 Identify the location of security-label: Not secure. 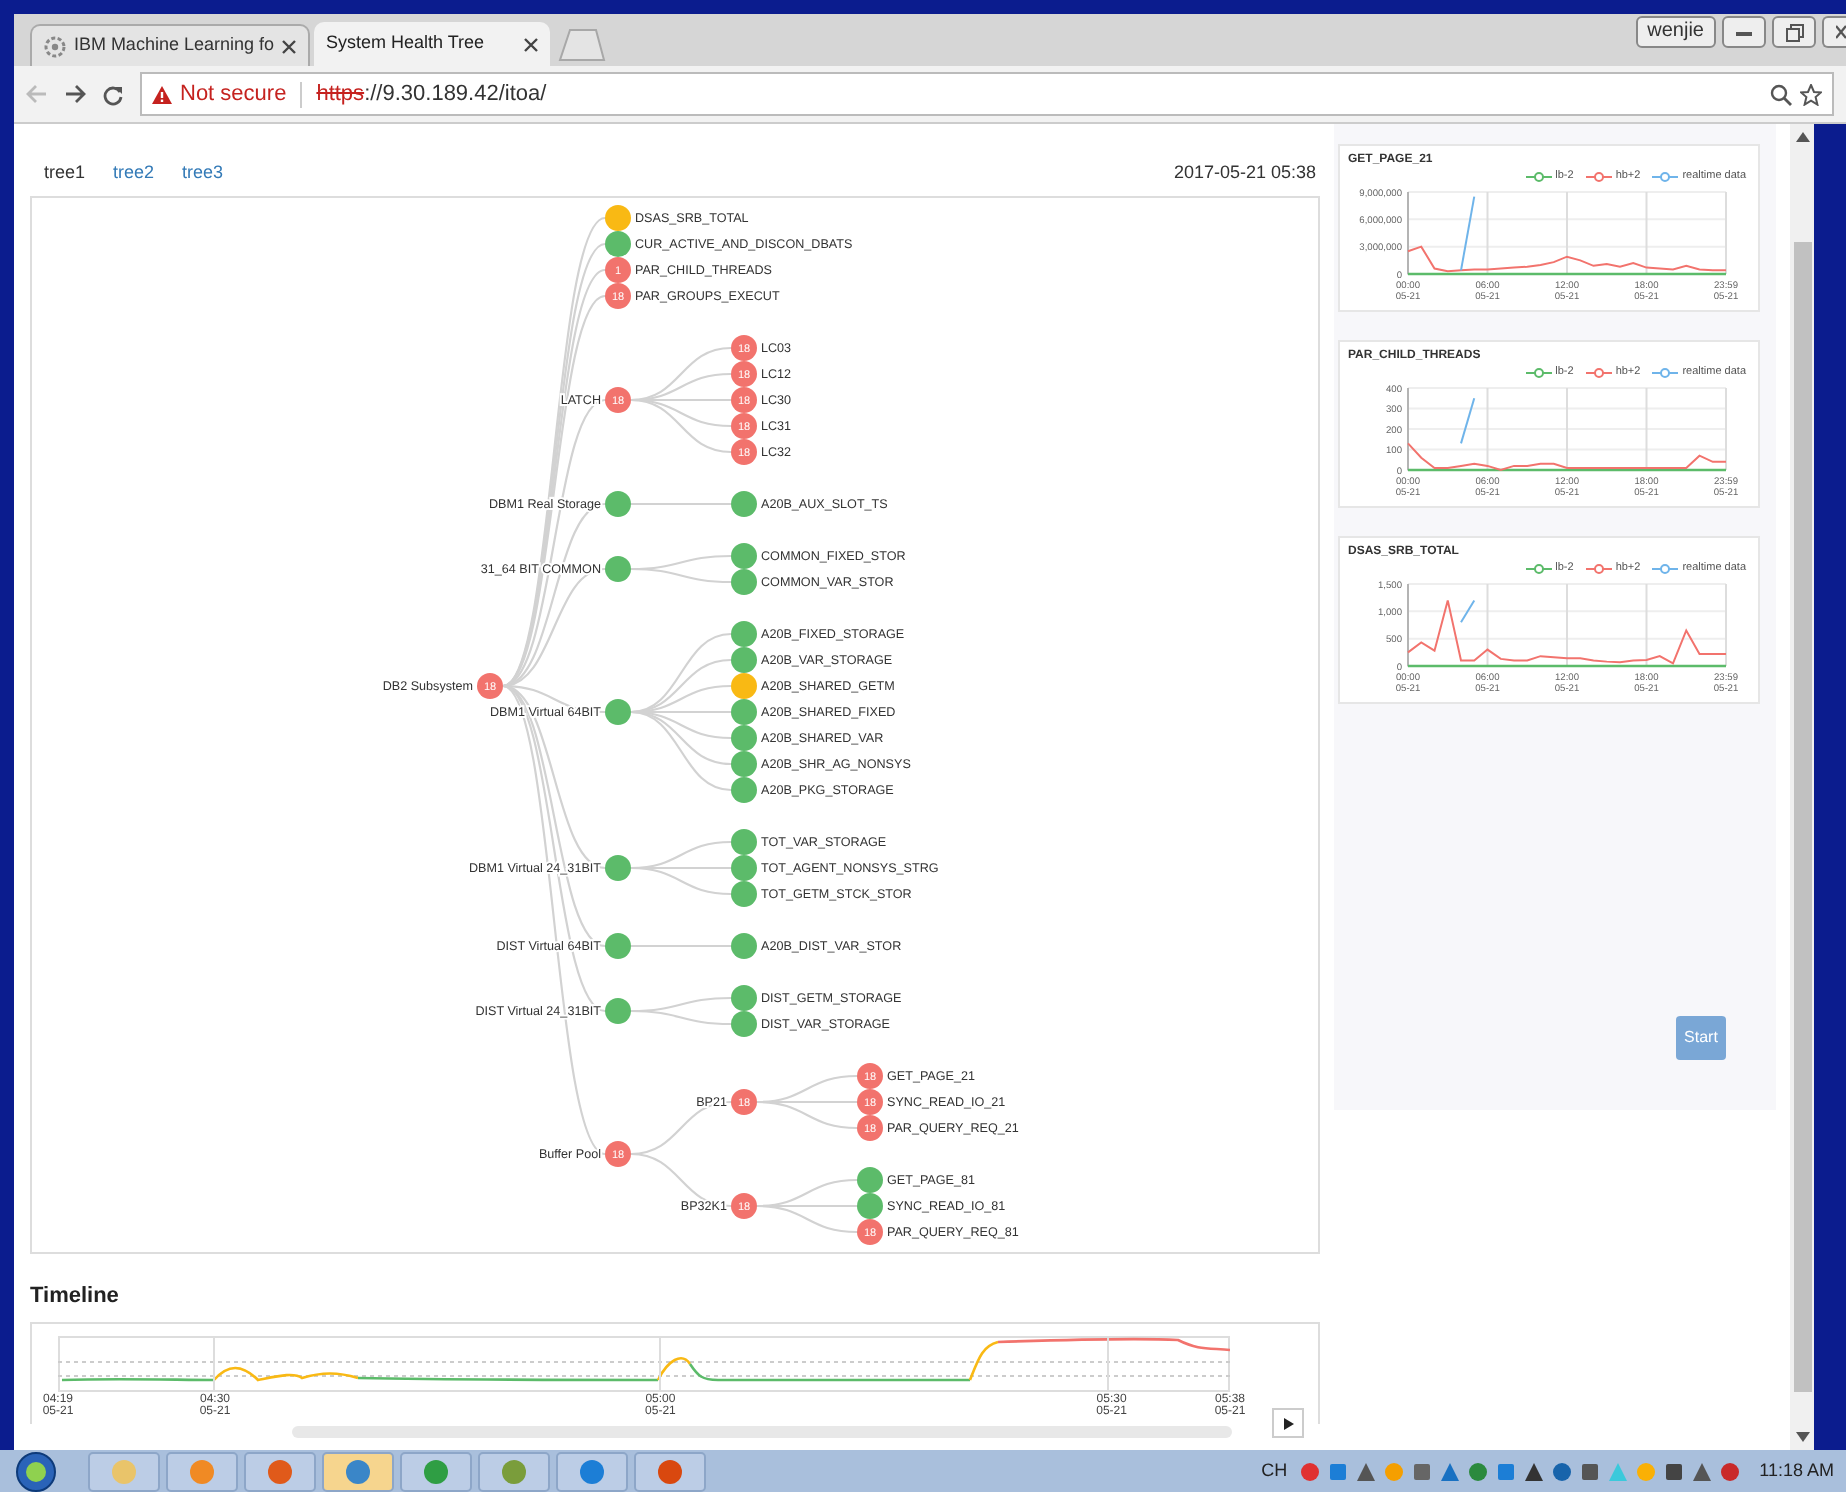
(233, 94).